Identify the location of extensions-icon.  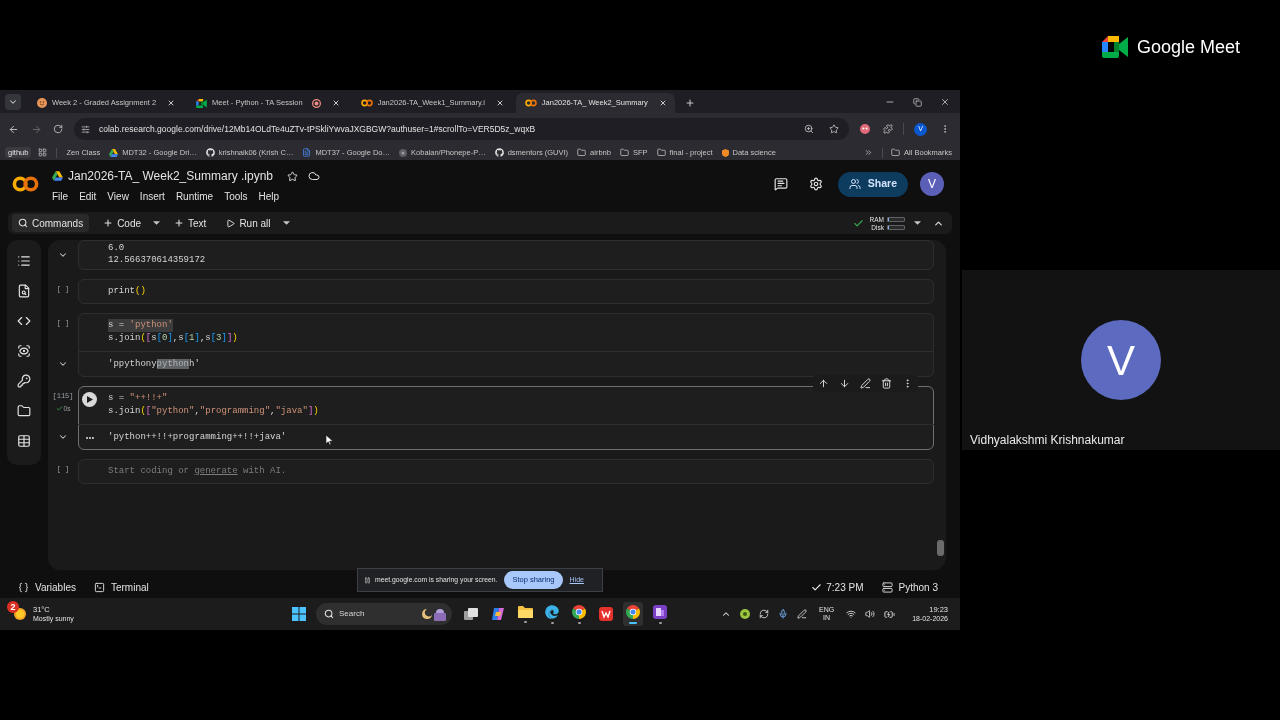
(888, 129).